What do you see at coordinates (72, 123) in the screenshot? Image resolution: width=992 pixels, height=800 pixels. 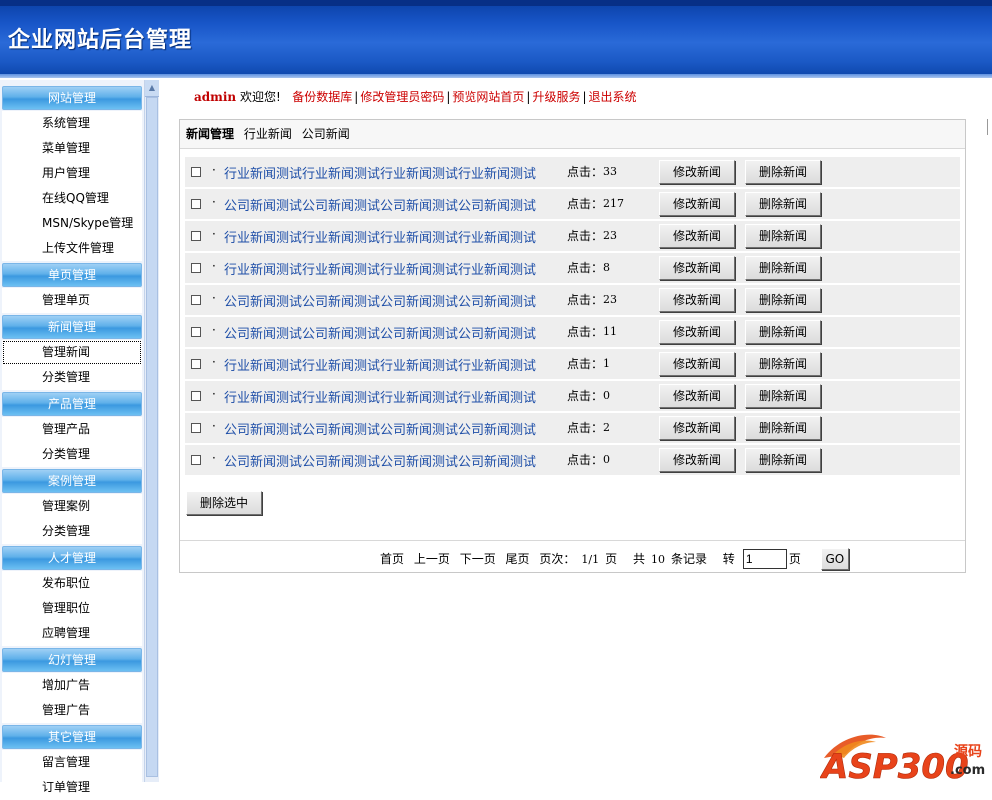 I see `sidebar-item: 系统管理` at bounding box center [72, 123].